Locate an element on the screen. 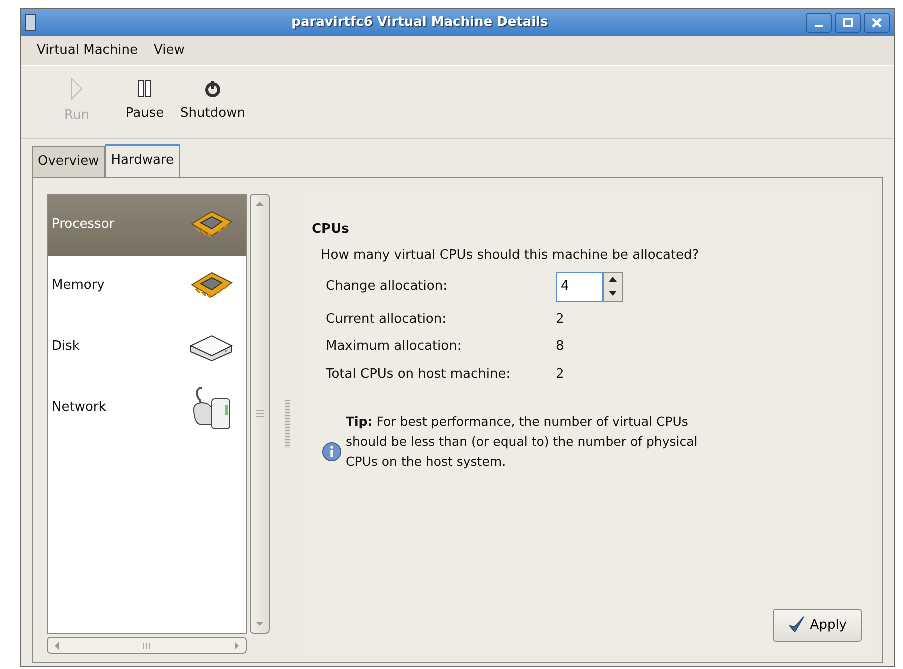 The height and width of the screenshot is (669, 903). window-title: paravirtfc6 Virtual Machine Details is located at coordinates (420, 23).